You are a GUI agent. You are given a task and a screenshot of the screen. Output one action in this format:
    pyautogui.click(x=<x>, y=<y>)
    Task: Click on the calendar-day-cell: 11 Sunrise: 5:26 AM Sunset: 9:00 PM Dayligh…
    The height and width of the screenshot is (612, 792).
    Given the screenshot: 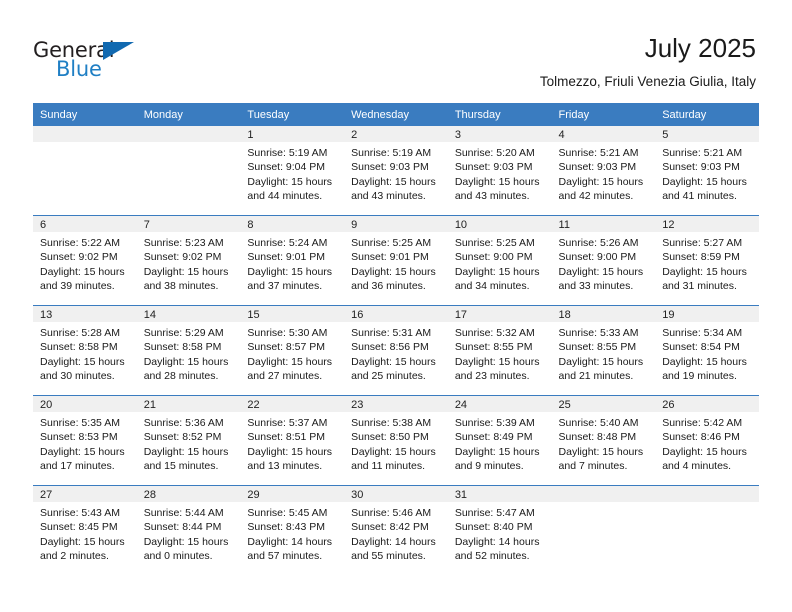 What is the action you would take?
    pyautogui.click(x=603, y=260)
    